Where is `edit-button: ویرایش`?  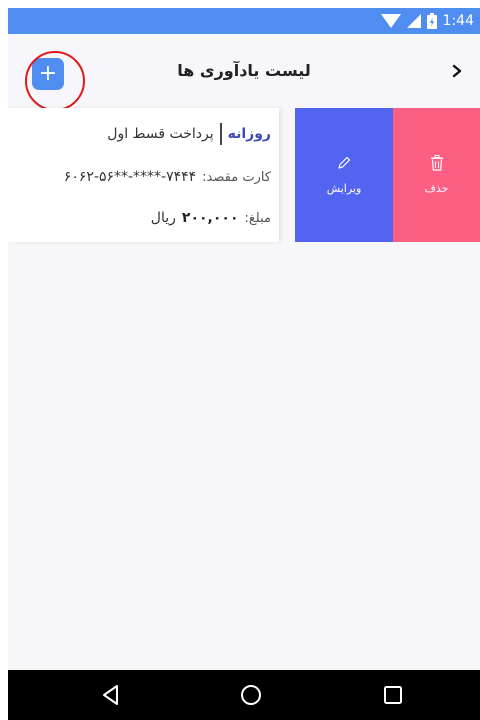 edit-button: ویرایش is located at coordinates (344, 175).